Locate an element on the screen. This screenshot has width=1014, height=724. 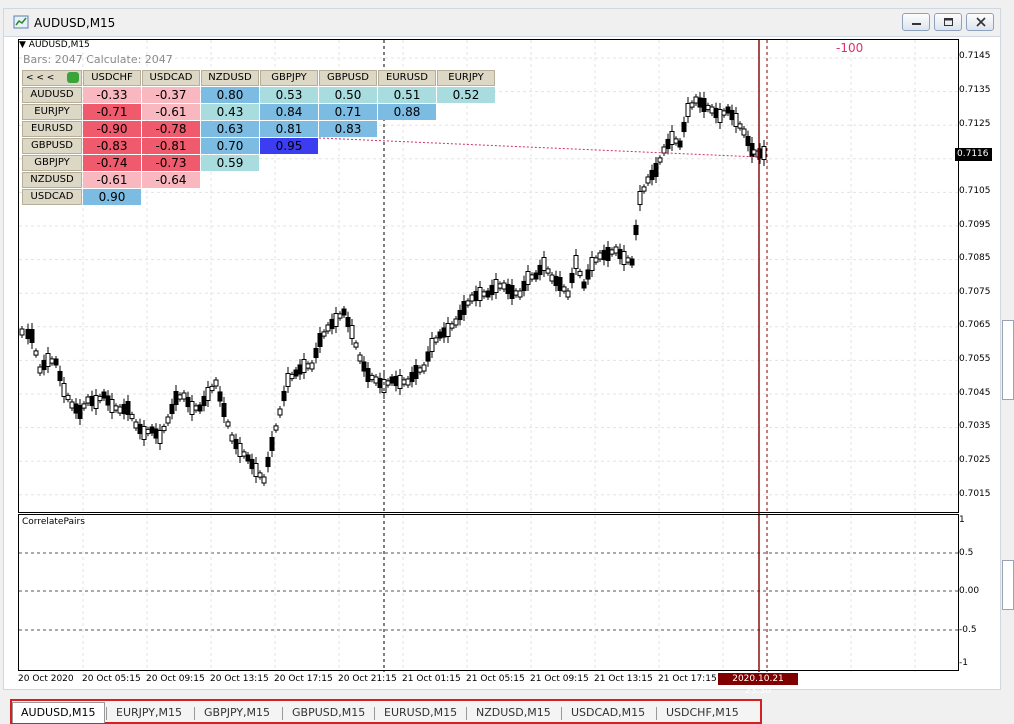
minimize-button is located at coordinates (916, 22).